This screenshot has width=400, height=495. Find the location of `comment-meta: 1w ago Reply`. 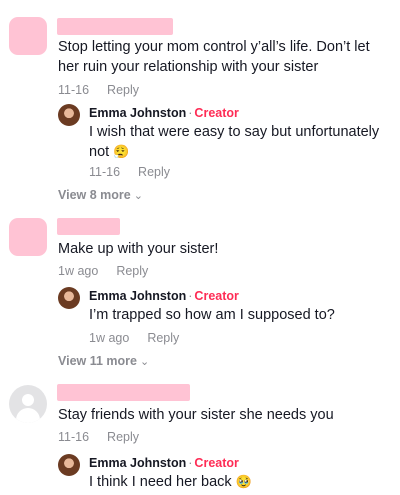

comment-meta: 1w ago Reply is located at coordinates (103, 271).